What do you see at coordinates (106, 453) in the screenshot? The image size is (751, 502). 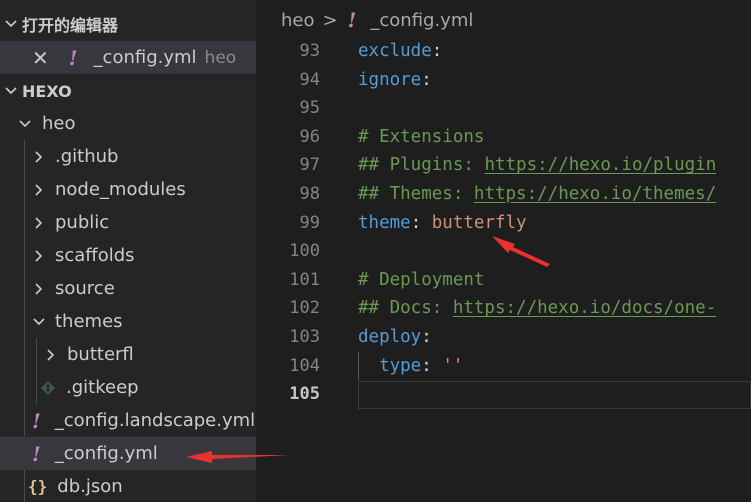 I see `tree-item-label: _config.yml` at bounding box center [106, 453].